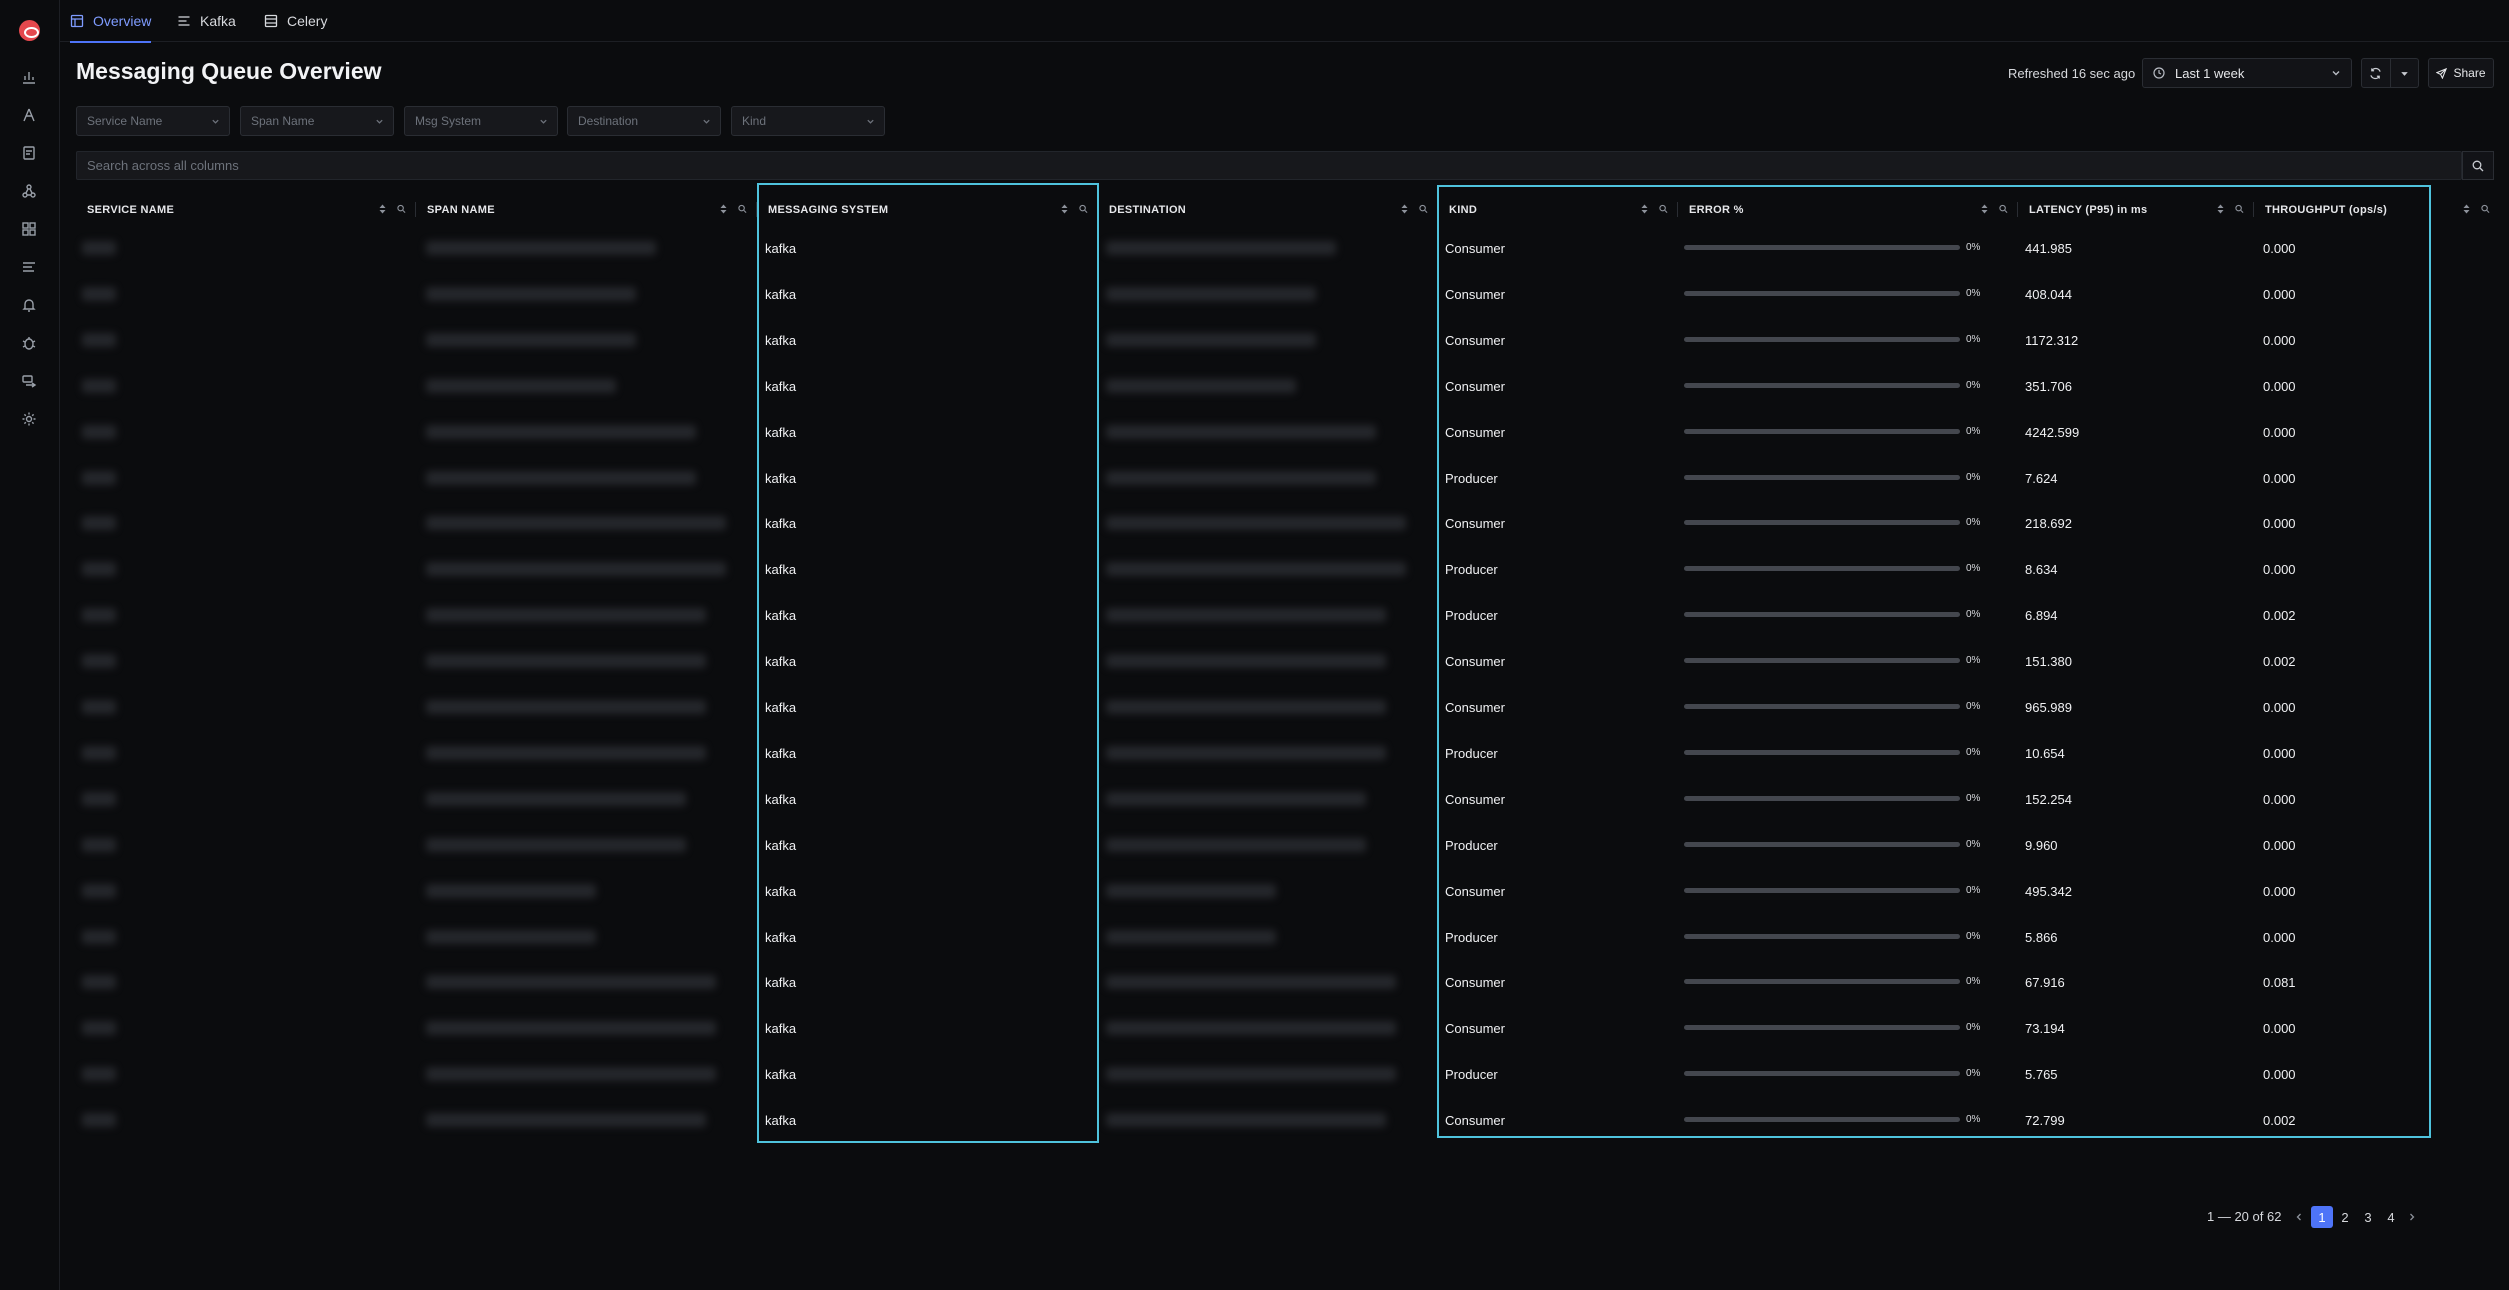  I want to click on tab-kafka: Kafka, so click(206, 21).